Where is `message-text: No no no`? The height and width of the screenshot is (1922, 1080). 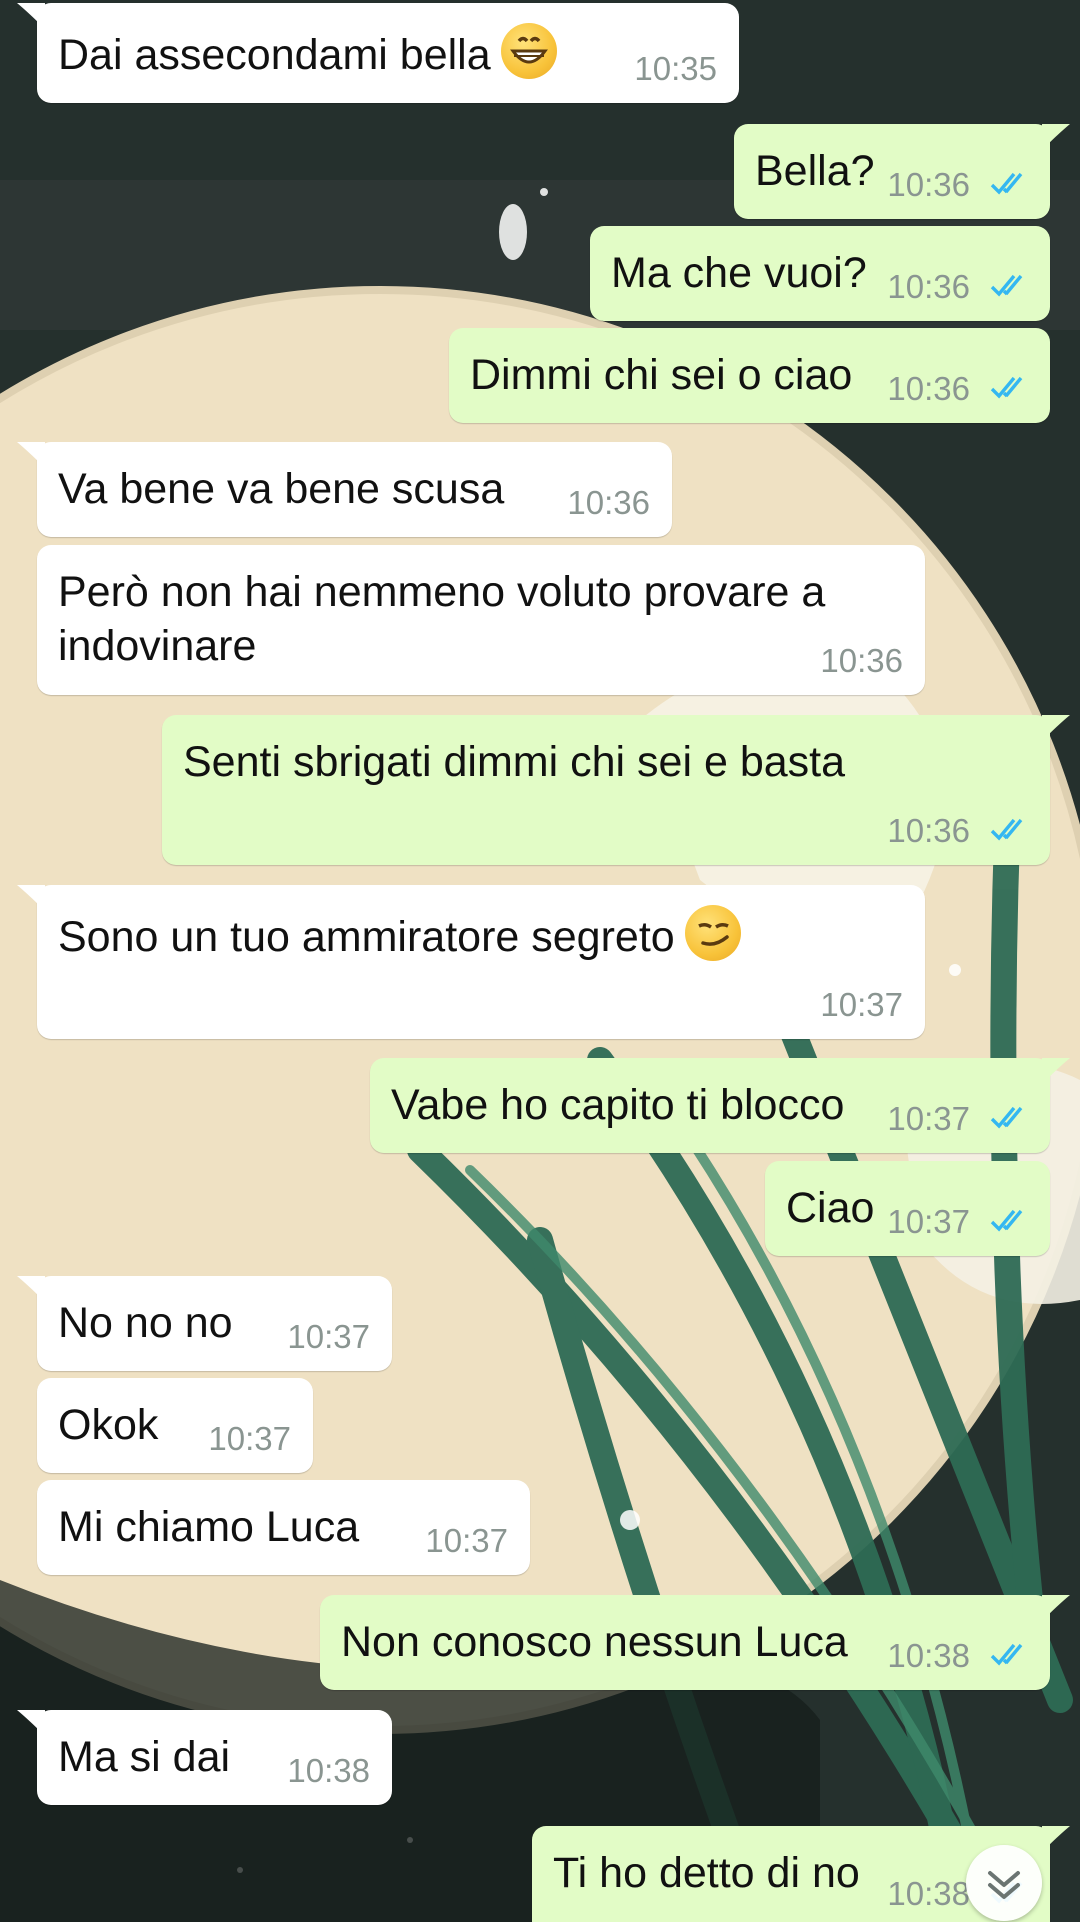
message-text: No no no is located at coordinates (145, 1323).